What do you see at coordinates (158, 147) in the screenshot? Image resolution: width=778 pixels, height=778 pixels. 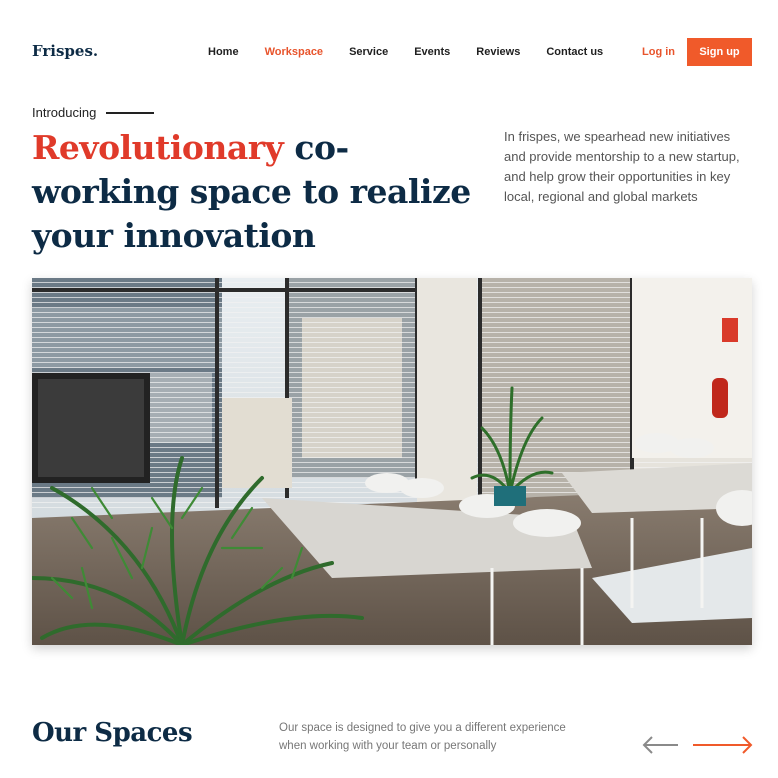 I see `headline-accent: Revolutionary` at bounding box center [158, 147].